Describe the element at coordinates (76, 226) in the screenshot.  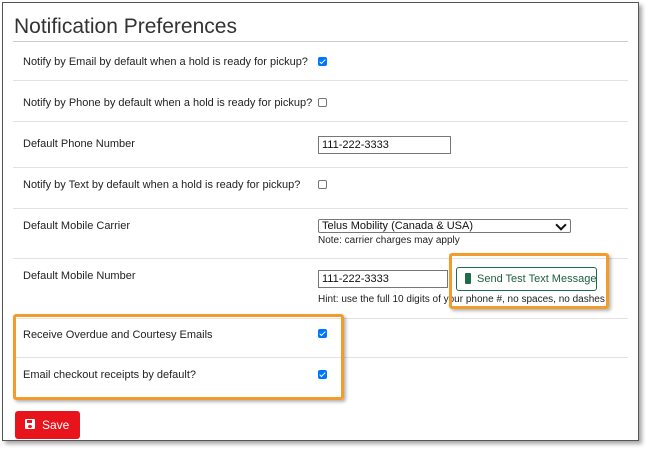
I see `mobile-carrier-label: Default Mobile Carrier` at that location.